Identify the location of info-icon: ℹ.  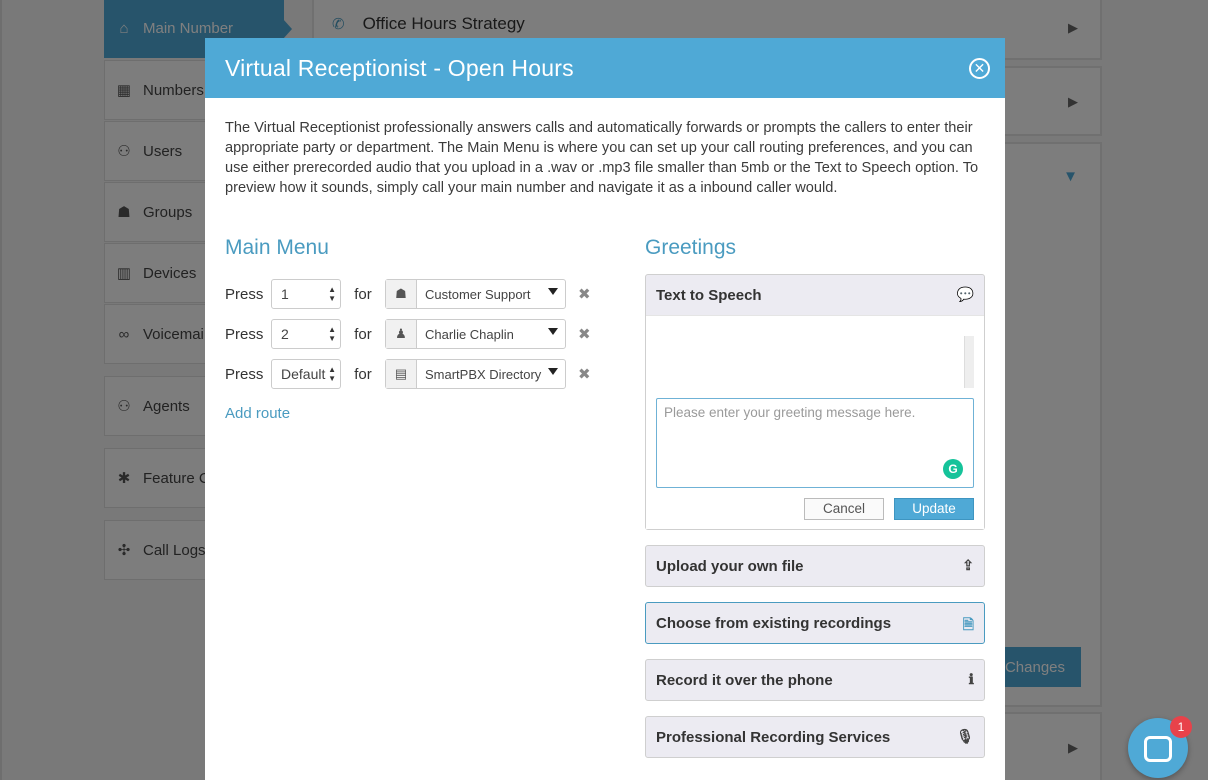
(971, 679).